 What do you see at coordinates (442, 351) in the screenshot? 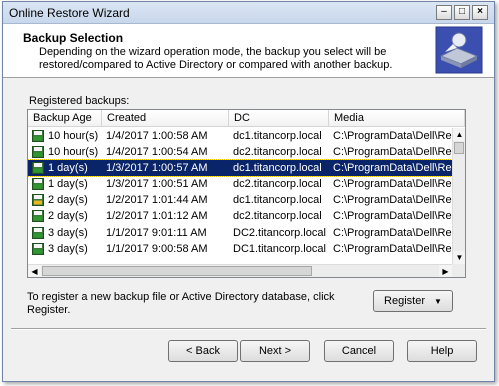
I see `help-button: Help` at bounding box center [442, 351].